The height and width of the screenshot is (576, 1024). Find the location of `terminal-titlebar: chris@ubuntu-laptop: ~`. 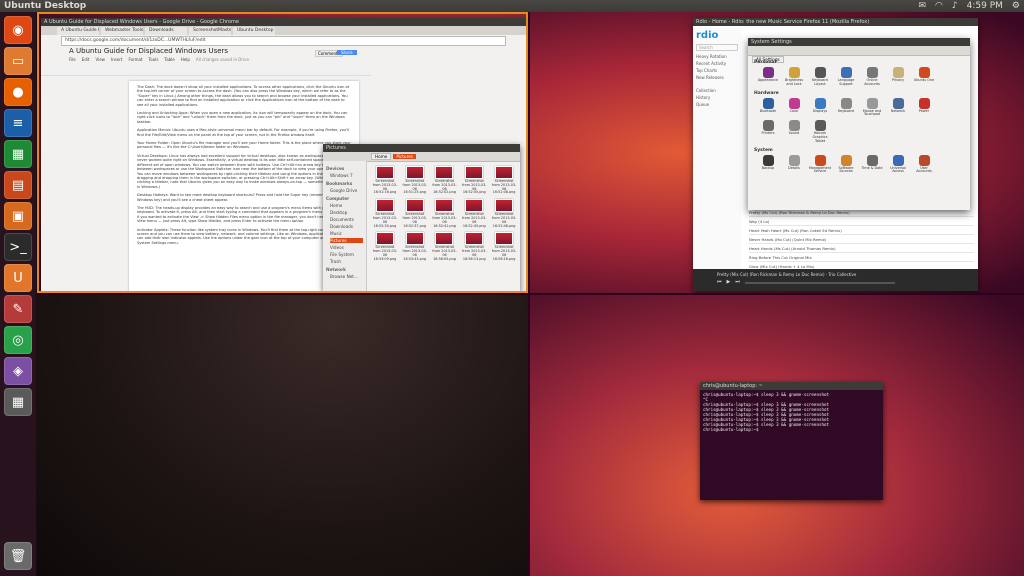

terminal-titlebar: chris@ubuntu-laptop: ~ is located at coordinates (791, 386).